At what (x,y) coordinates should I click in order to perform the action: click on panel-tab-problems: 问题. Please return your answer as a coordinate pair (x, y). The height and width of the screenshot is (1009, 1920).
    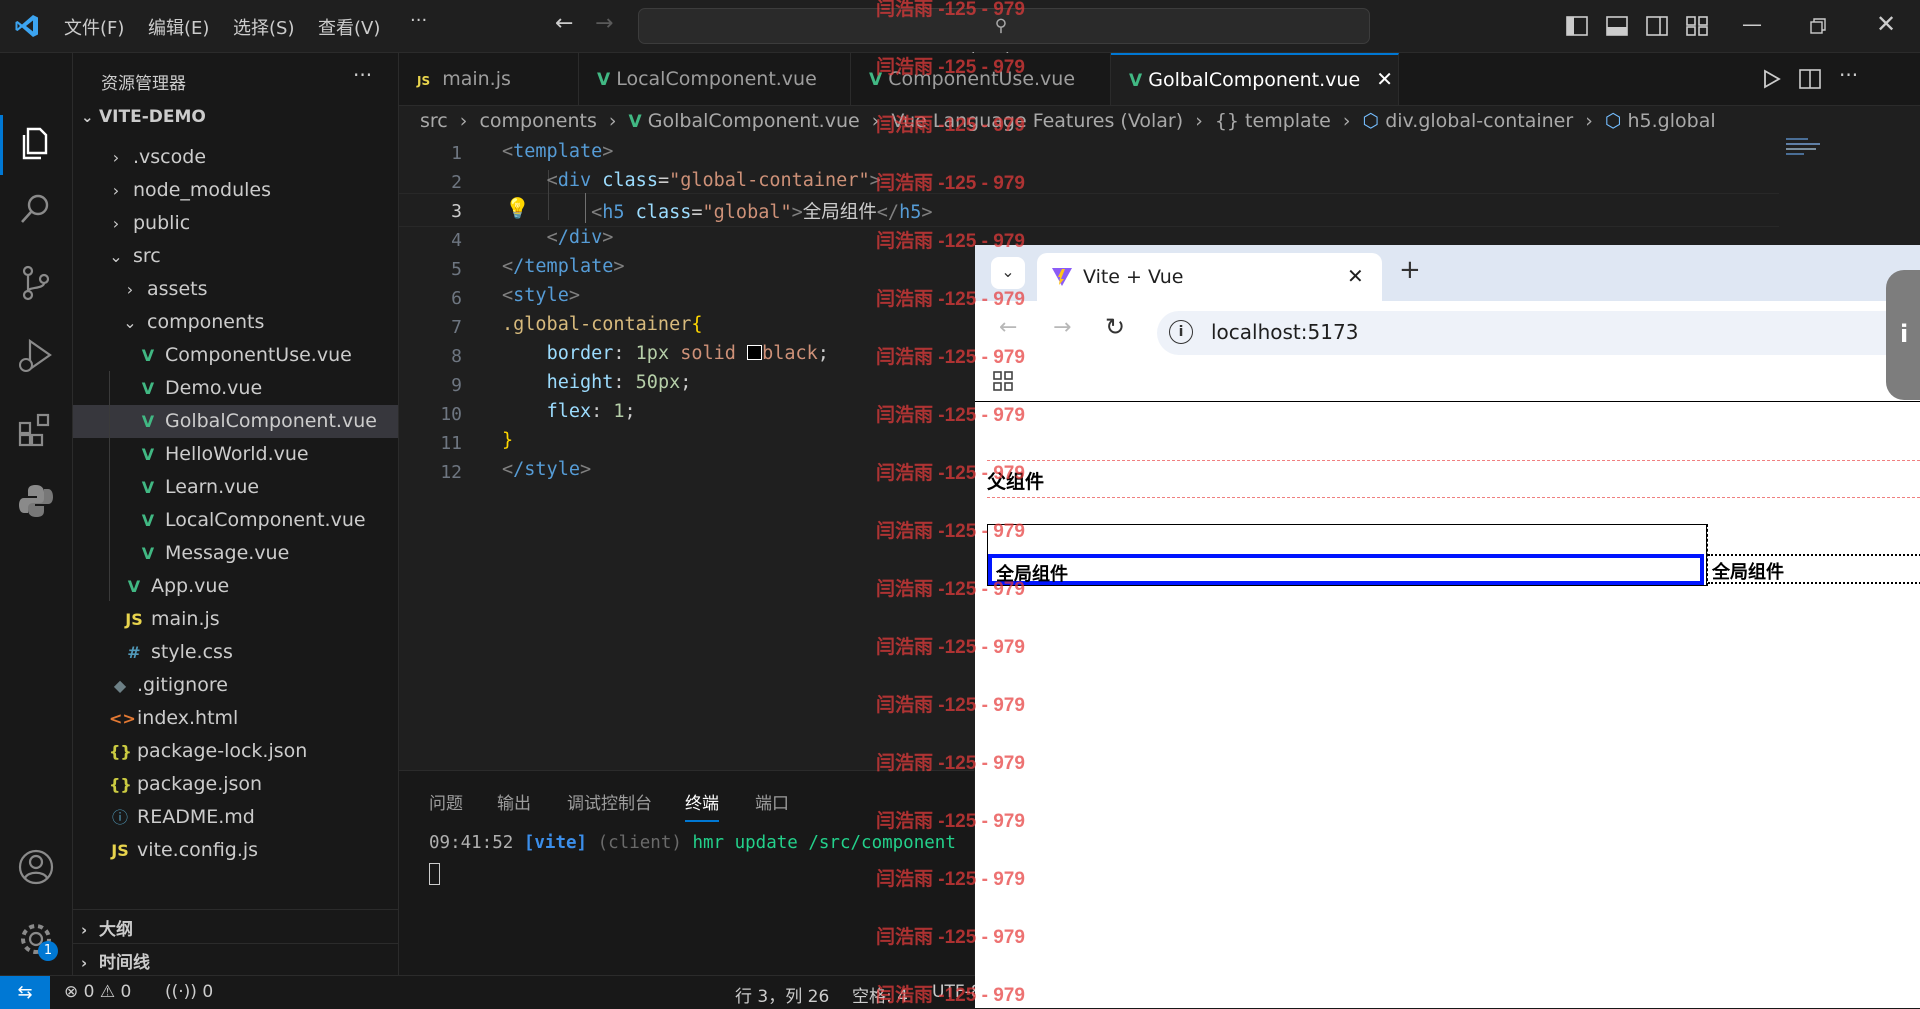
    Looking at the image, I should click on (446, 801).